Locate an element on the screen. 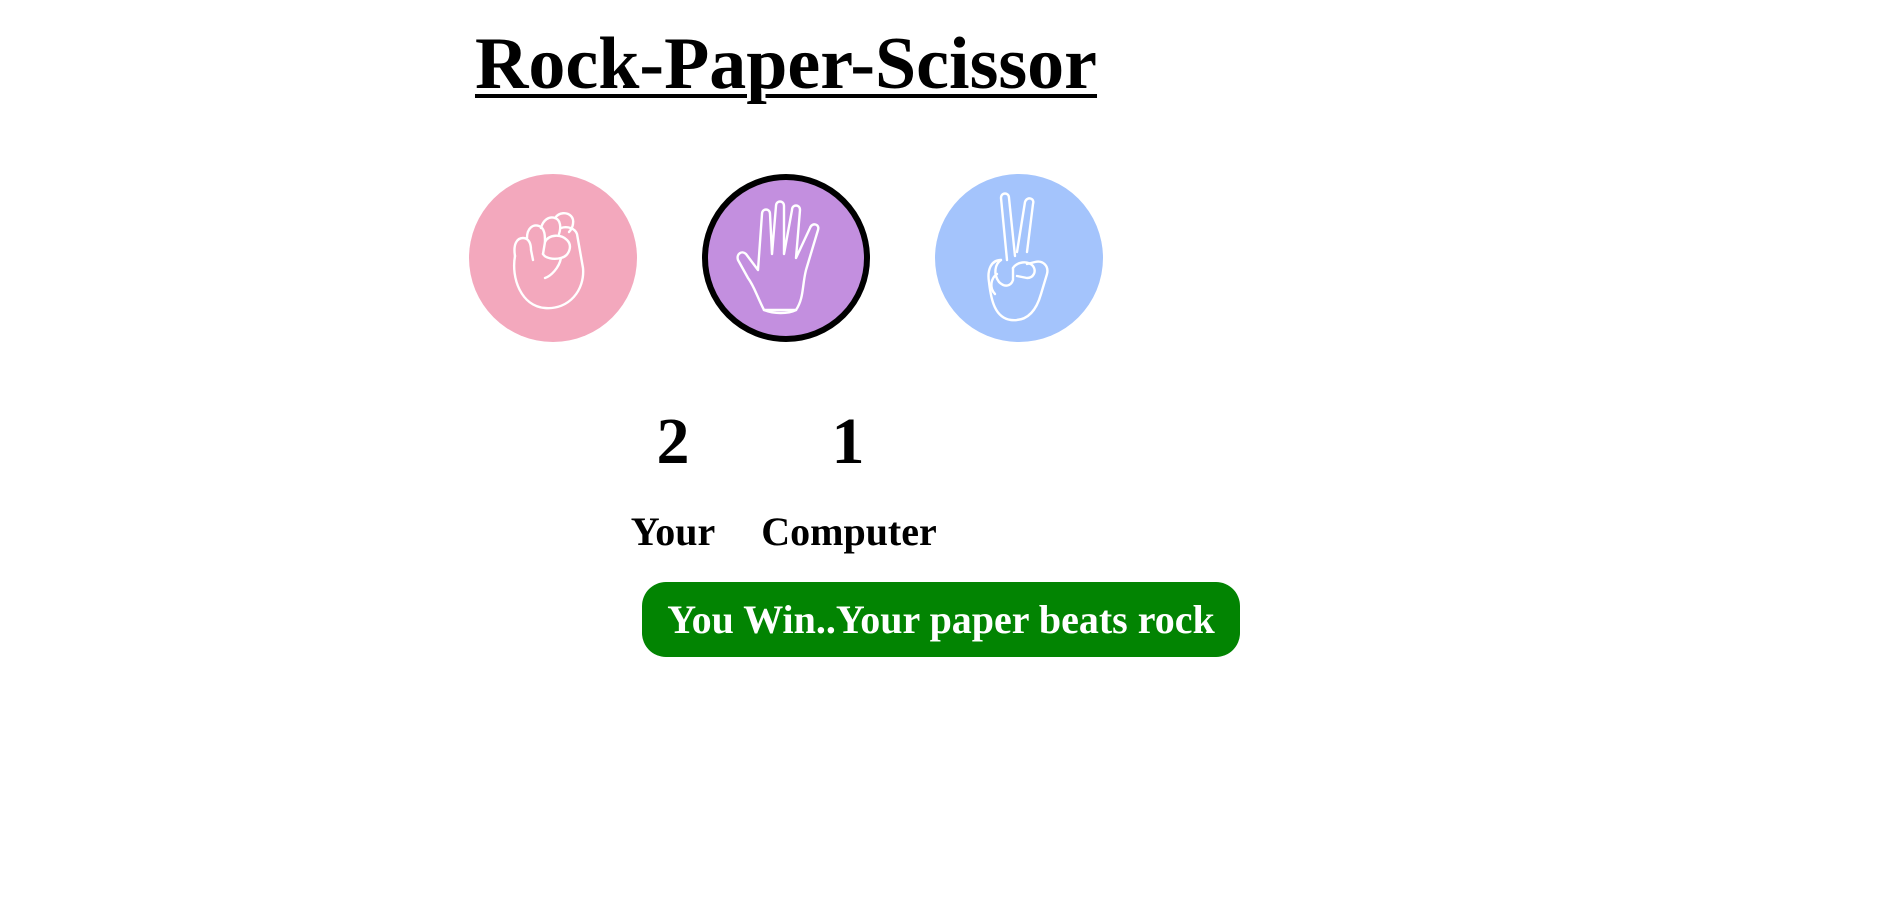 The image size is (1882, 909). scissor-choice-button is located at coordinates (1019, 258).